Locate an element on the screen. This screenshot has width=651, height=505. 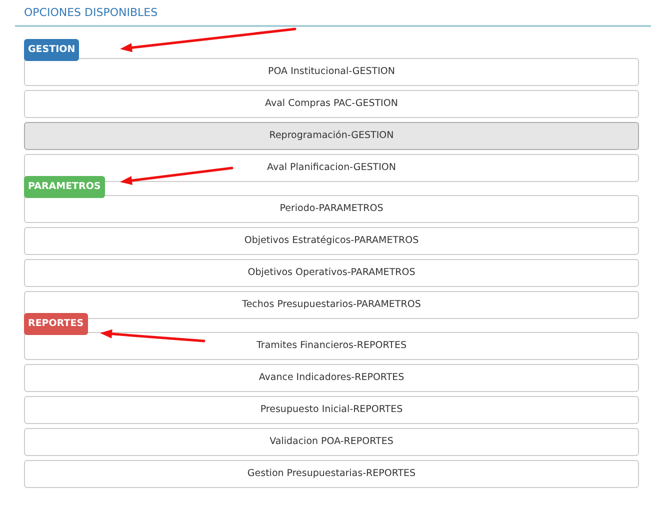
option-button: Reprogramación-GESTION is located at coordinates (331, 136).